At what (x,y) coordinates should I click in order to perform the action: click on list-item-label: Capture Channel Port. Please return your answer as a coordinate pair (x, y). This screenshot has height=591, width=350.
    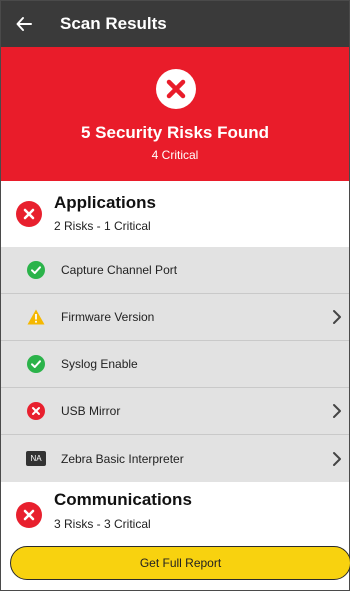
    Looking at the image, I should click on (119, 270).